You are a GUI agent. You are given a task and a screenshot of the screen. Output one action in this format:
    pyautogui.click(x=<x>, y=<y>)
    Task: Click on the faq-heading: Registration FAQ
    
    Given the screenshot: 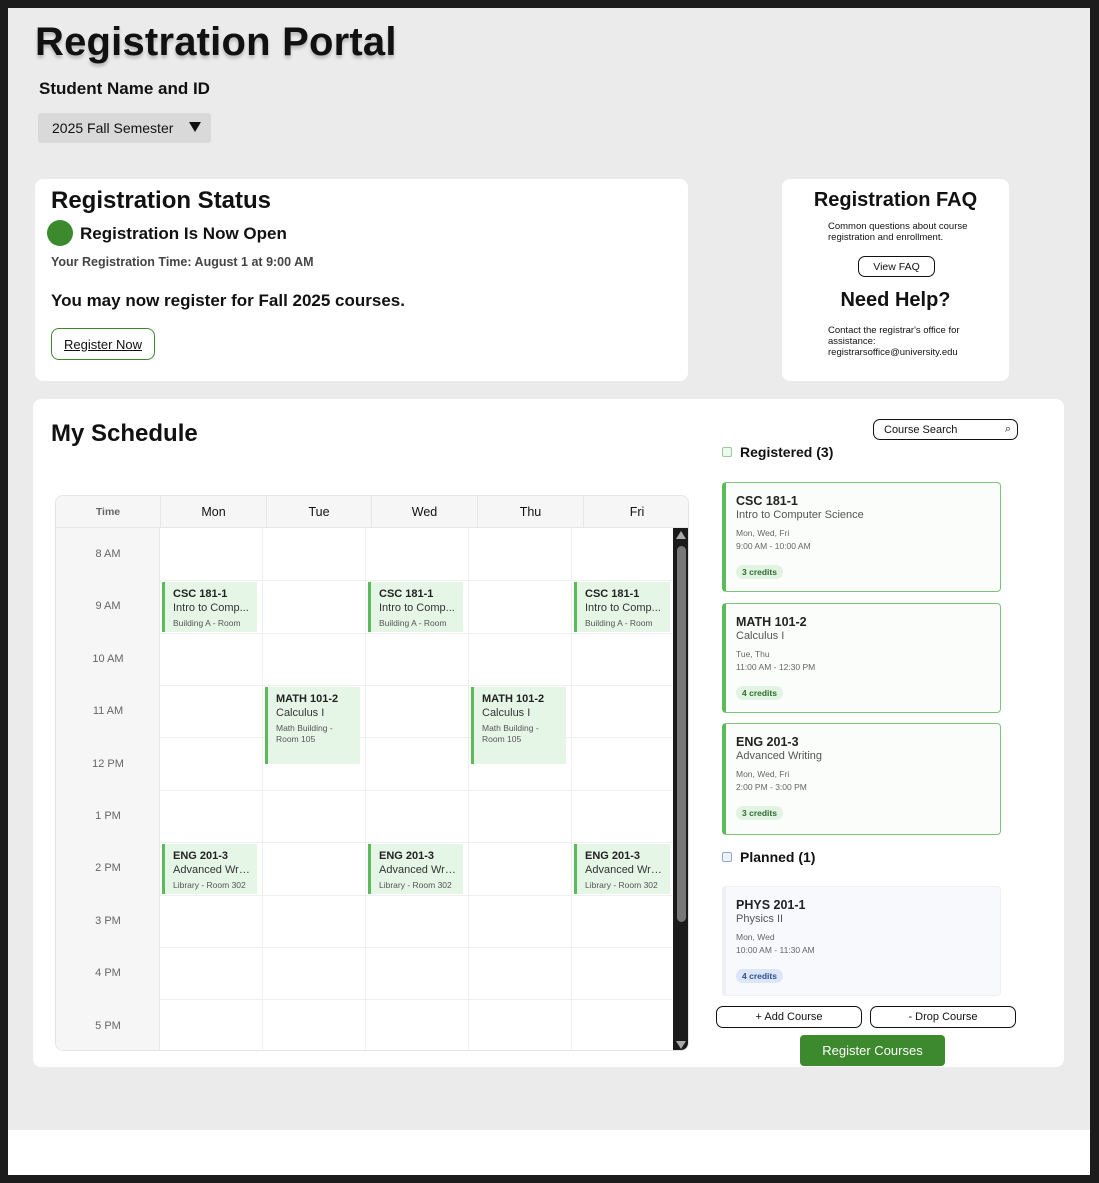 What is the action you would take?
    pyautogui.click(x=895, y=200)
    